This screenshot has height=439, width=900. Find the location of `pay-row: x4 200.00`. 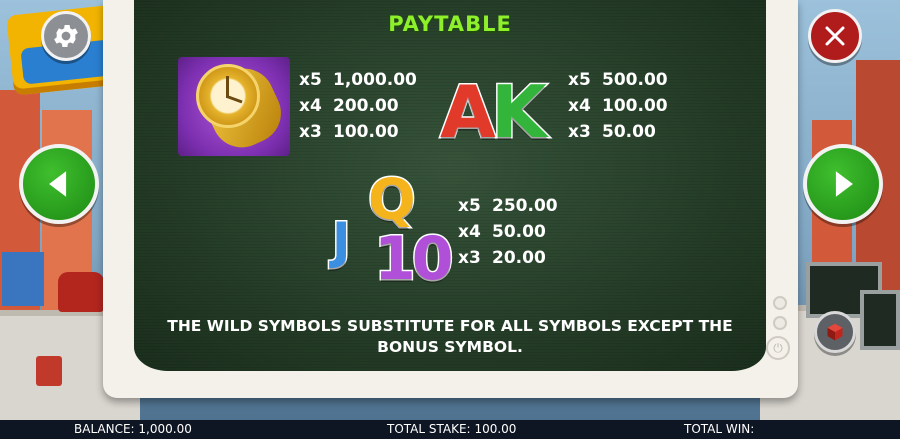

pay-row: x4 200.00 is located at coordinates (358, 106).